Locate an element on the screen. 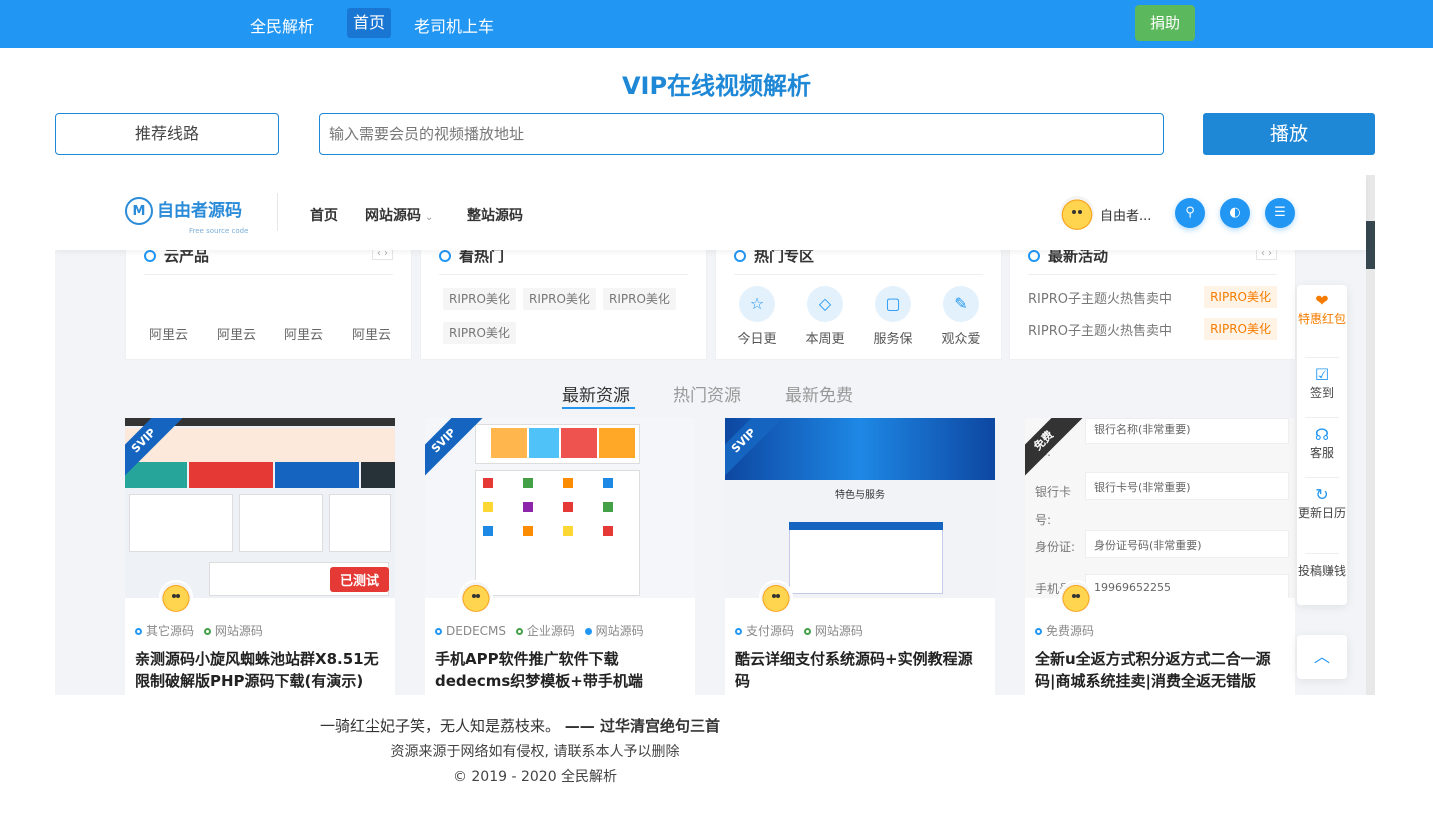 This screenshot has width=1433, height=836. site-logo: M 自由者源码 Free source code is located at coordinates (186, 216).